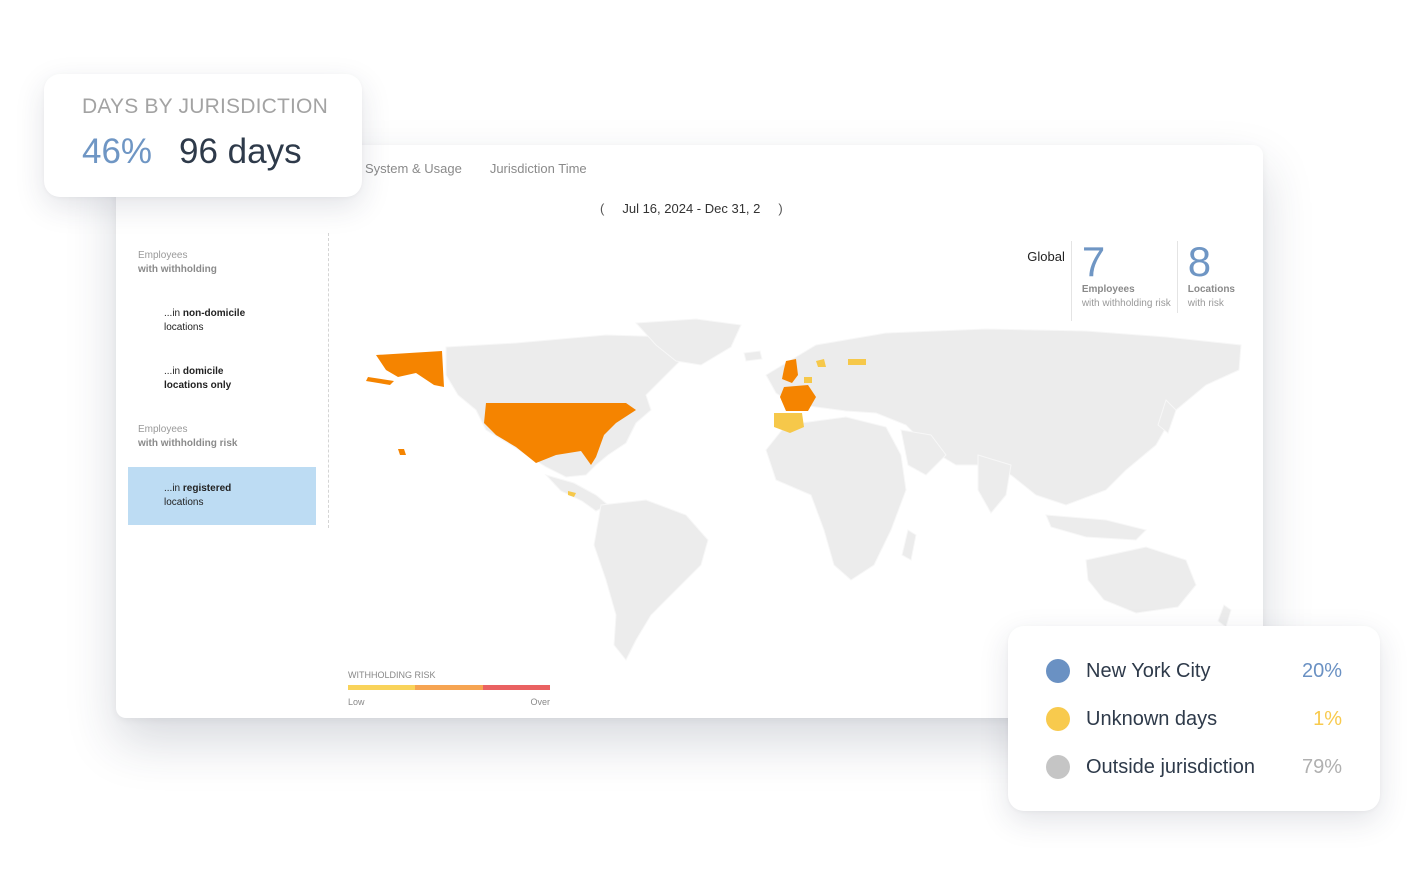  Describe the element at coordinates (205, 106) in the screenshot. I see `days-card-title: DAYS BY JURISDICTION` at that location.